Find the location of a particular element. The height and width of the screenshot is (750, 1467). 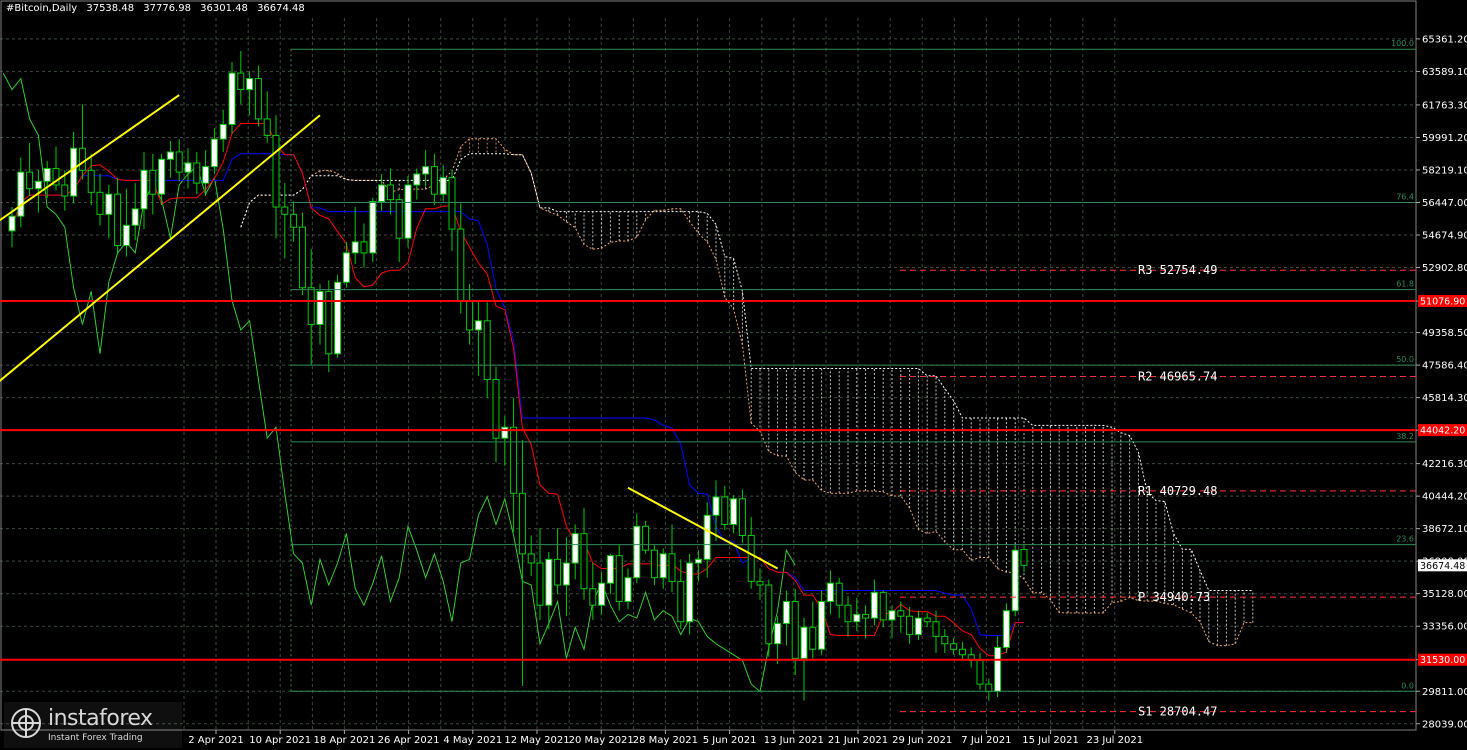

y-tick-label: 49358.50 is located at coordinates (1444, 333).